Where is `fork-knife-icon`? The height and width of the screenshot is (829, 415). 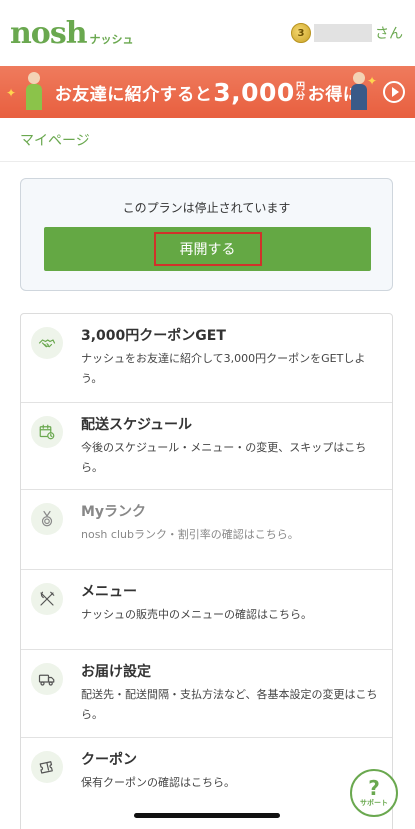
fork-knife-icon is located at coordinates (47, 599).